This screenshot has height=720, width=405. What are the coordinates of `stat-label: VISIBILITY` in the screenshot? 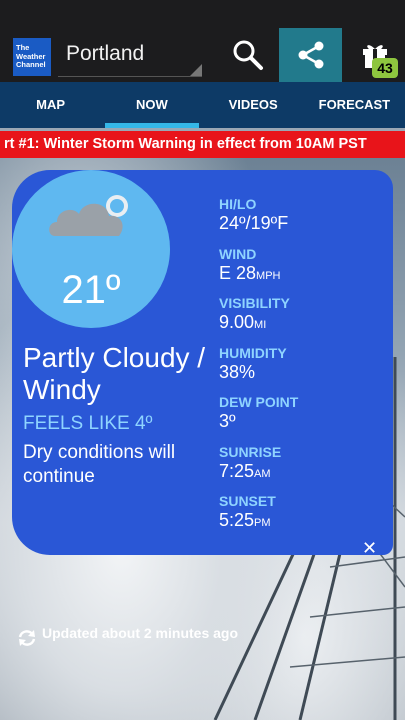 It's located at (254, 303).